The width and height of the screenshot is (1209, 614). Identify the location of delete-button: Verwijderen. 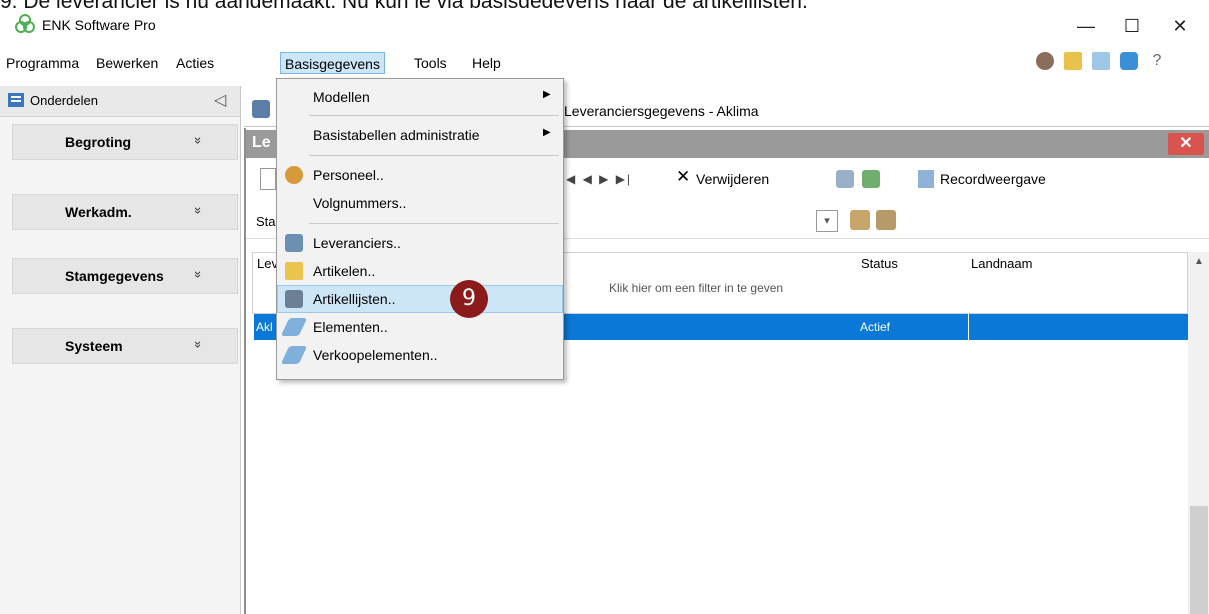
(732, 179).